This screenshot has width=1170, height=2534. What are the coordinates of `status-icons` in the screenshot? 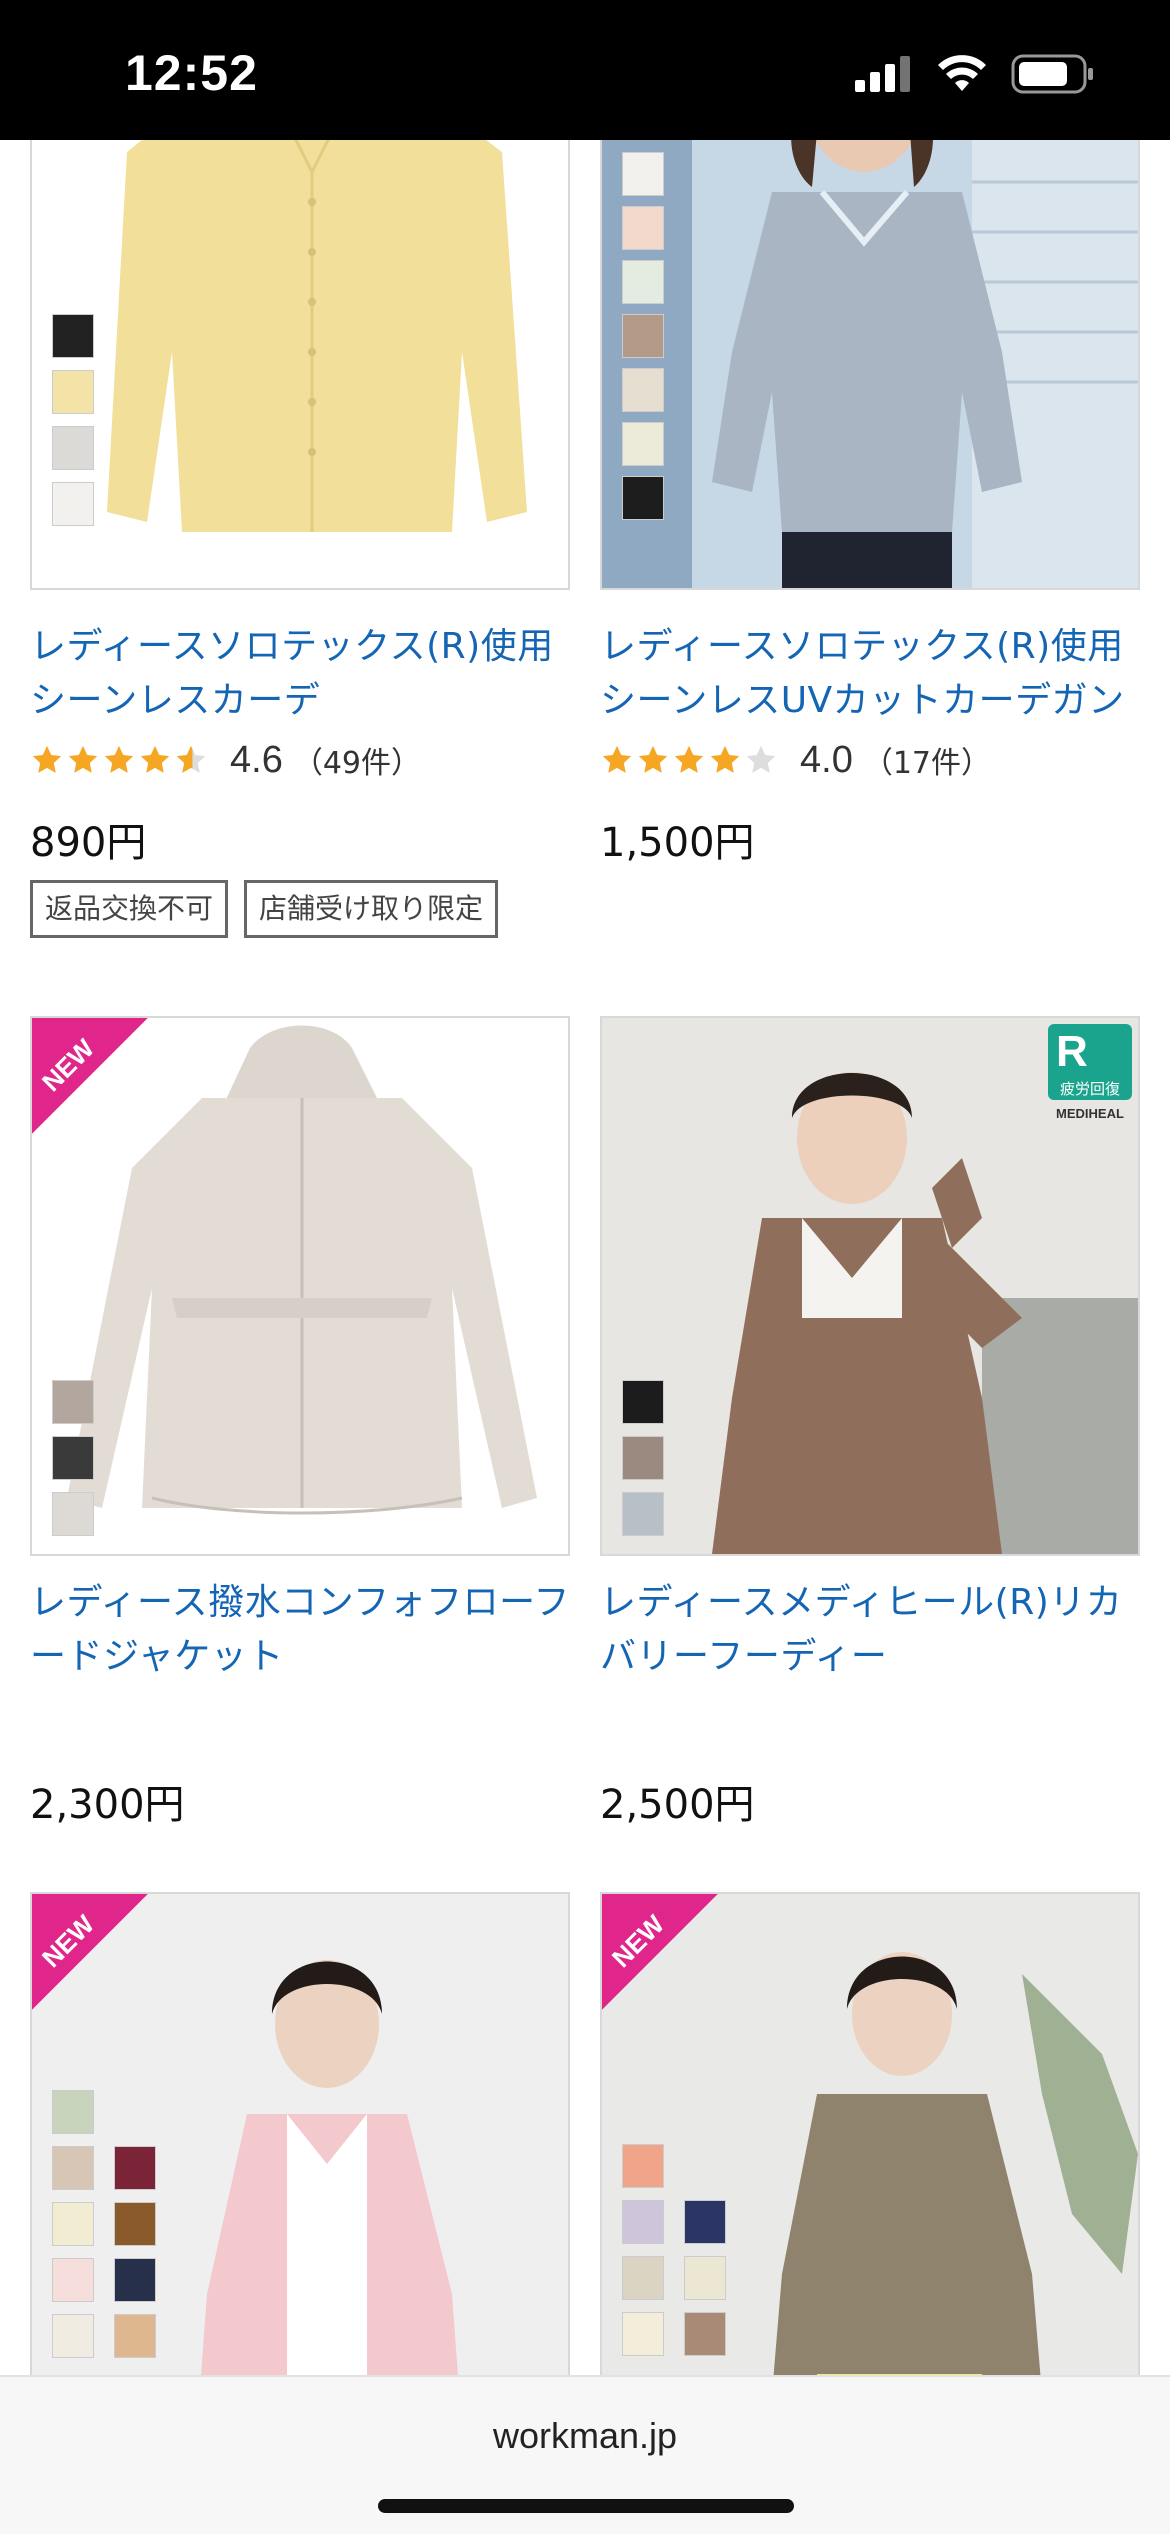 It's located at (975, 74).